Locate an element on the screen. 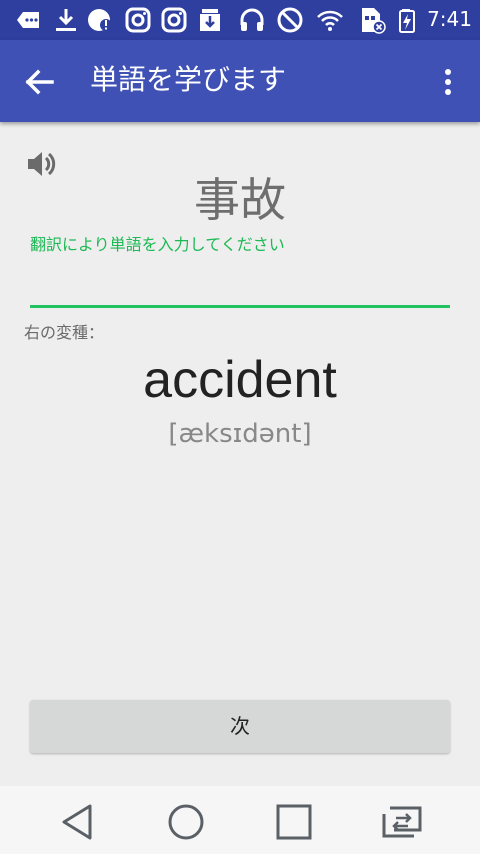 This screenshot has height=854, width=480. download-icon is located at coordinates (66, 20).